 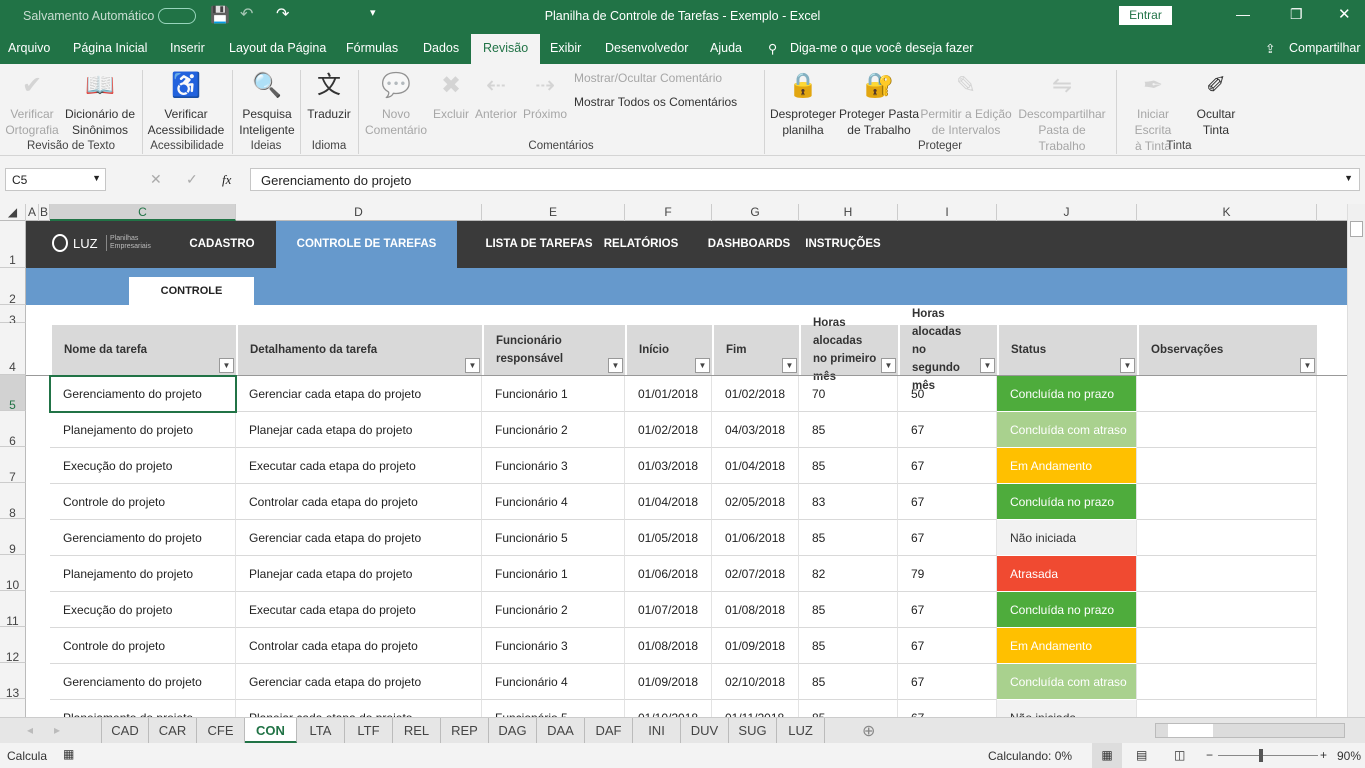 I want to click on table-cell: 01/05/2018, so click(x=668, y=538).